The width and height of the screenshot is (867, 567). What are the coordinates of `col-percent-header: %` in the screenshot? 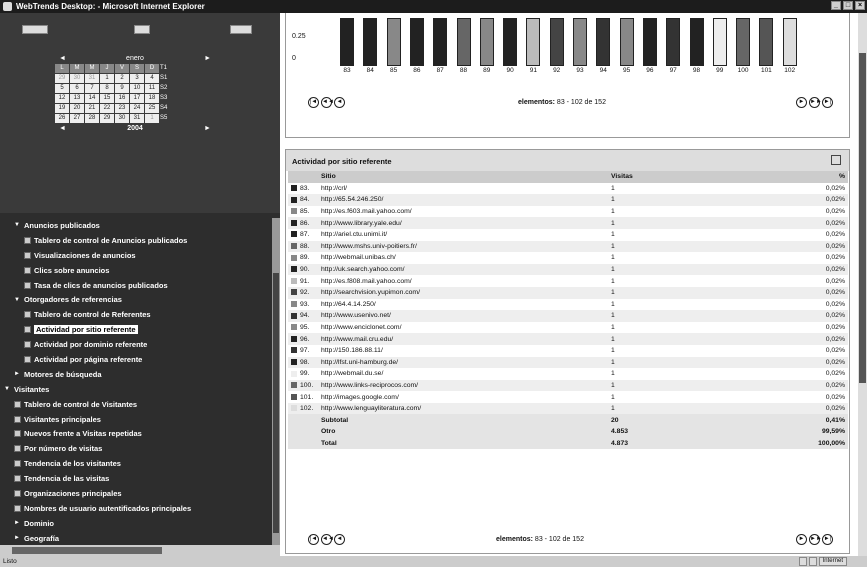 It's located at (808, 177).